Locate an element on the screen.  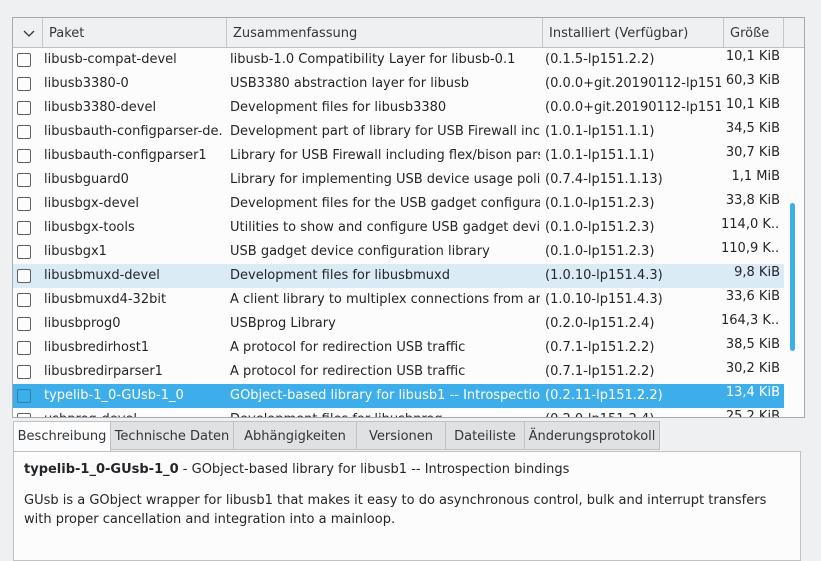
package-name: libusbguard0 is located at coordinates (86, 179).